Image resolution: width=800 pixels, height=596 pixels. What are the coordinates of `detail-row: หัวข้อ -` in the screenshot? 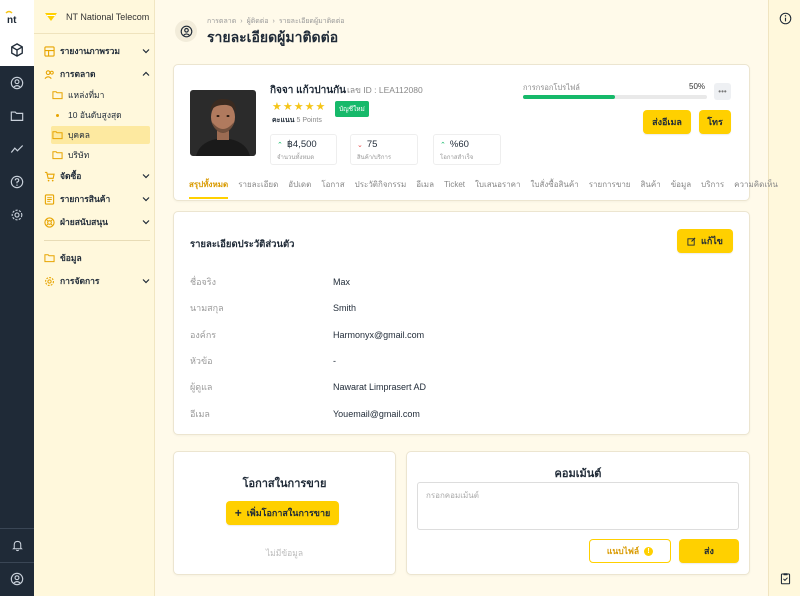 It's located at (462, 361).